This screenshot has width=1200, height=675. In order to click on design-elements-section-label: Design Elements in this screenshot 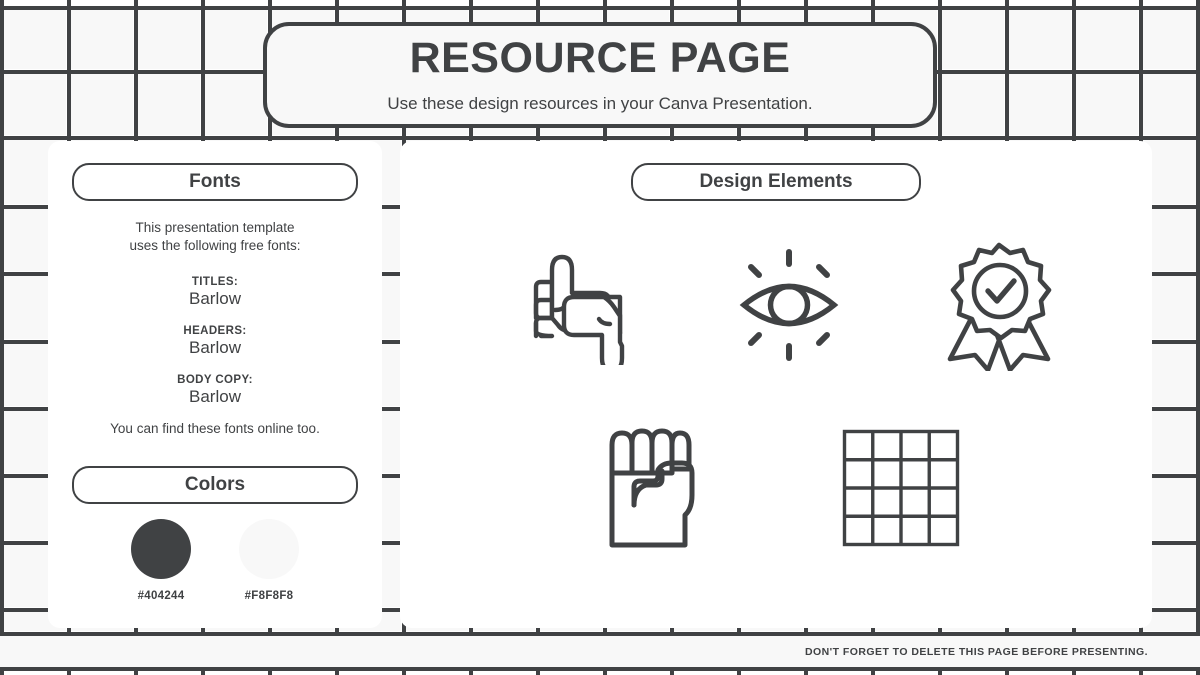, I will do `click(776, 181)`.